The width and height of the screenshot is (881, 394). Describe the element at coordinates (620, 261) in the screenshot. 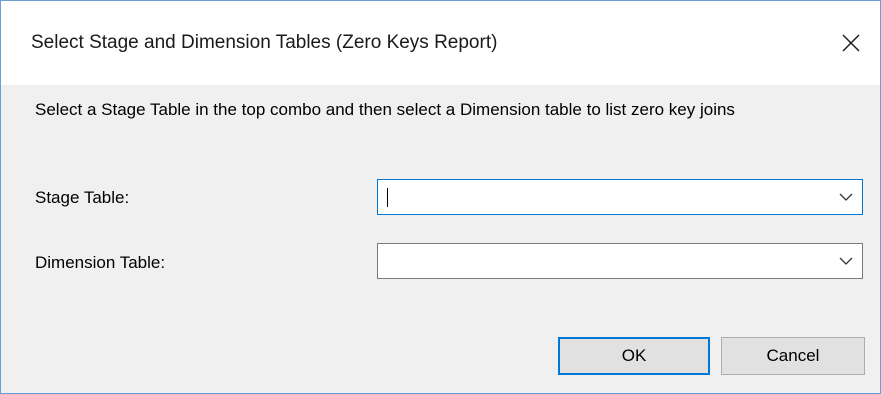

I see `dimension-table-combo` at that location.